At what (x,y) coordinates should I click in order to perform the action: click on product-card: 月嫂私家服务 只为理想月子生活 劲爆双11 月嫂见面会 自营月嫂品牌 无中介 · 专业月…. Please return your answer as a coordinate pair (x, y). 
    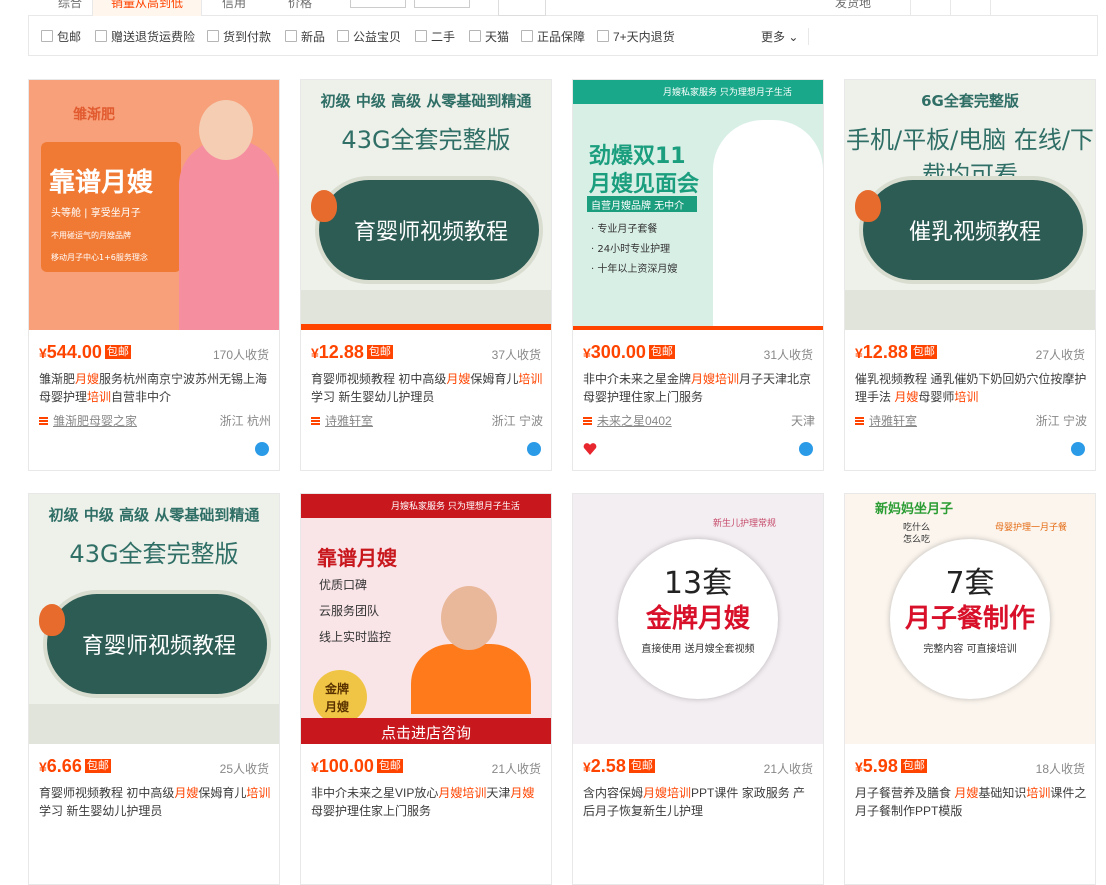
    Looking at the image, I should click on (698, 275).